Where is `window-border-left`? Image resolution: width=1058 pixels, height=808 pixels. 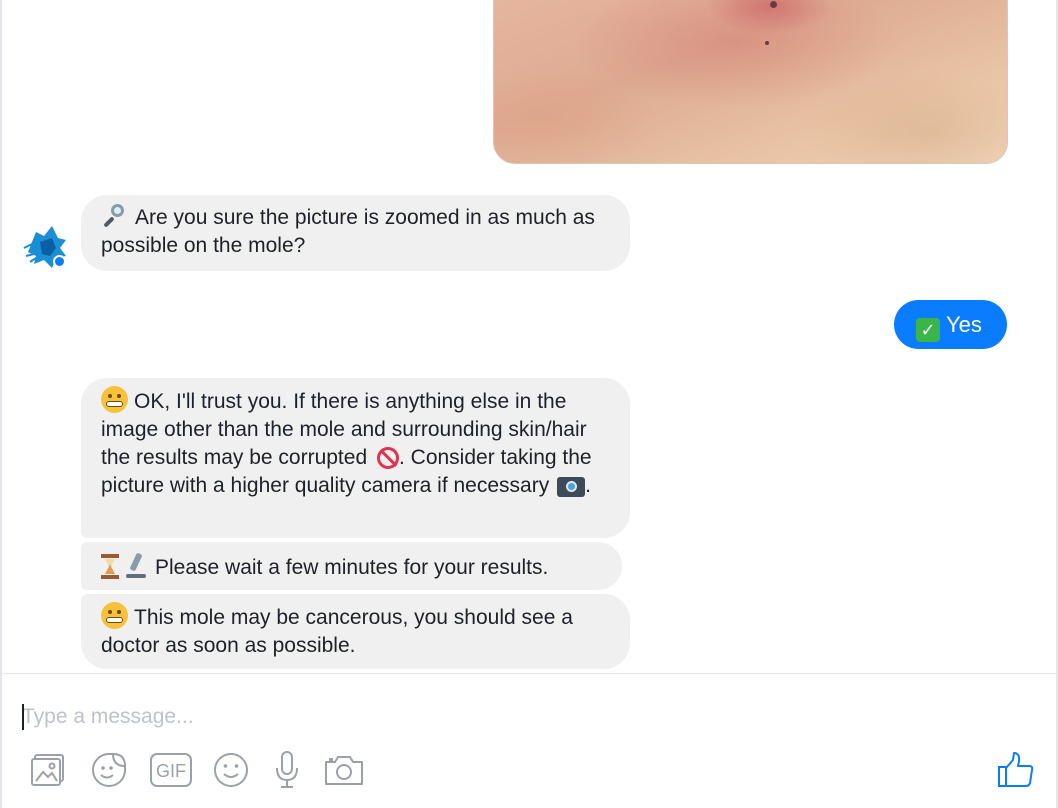
window-border-left is located at coordinates (1, 404).